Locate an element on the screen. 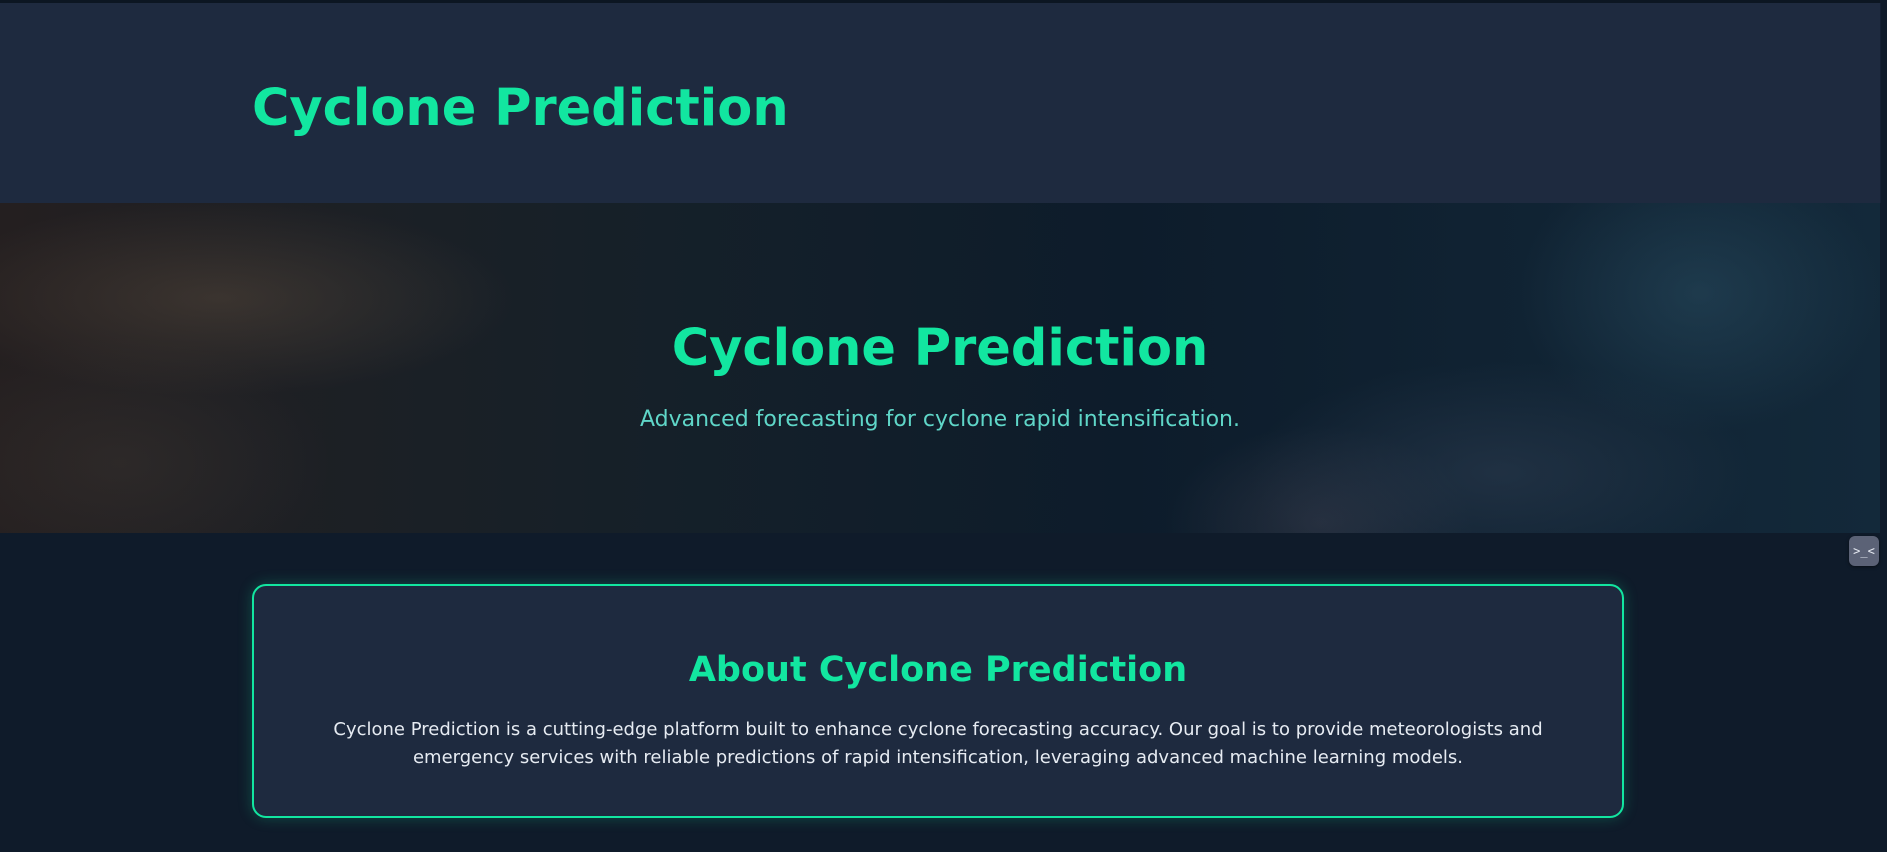 The height and width of the screenshot is (852, 1887). about-title: About Cyclone Prediction is located at coordinates (938, 670).